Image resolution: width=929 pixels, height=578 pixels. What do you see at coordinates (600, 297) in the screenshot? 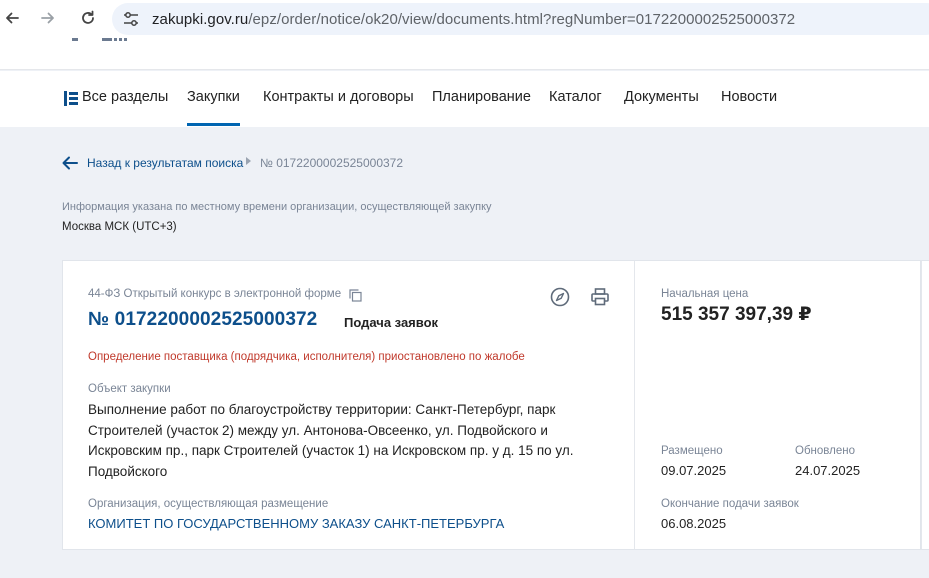
I see `print-icon` at bounding box center [600, 297].